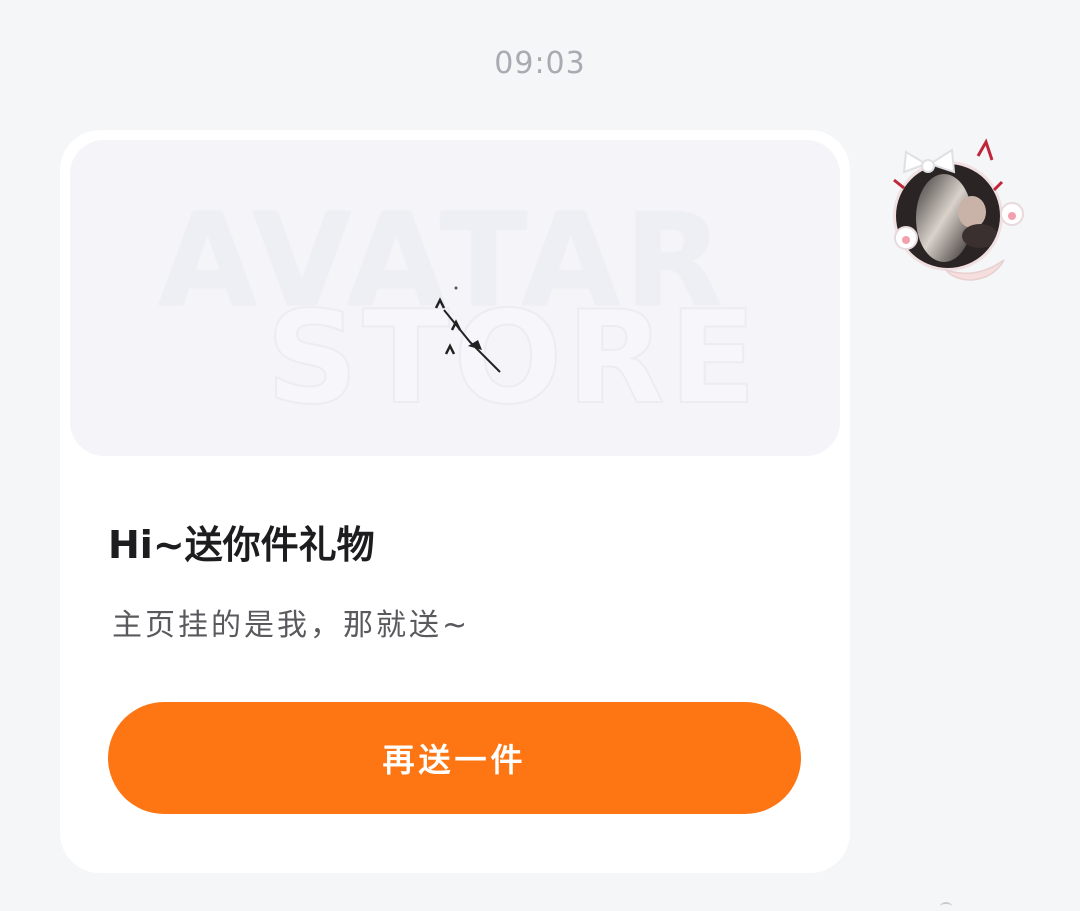 The image size is (1080, 911). I want to click on avatar-image-icon, so click(958, 209).